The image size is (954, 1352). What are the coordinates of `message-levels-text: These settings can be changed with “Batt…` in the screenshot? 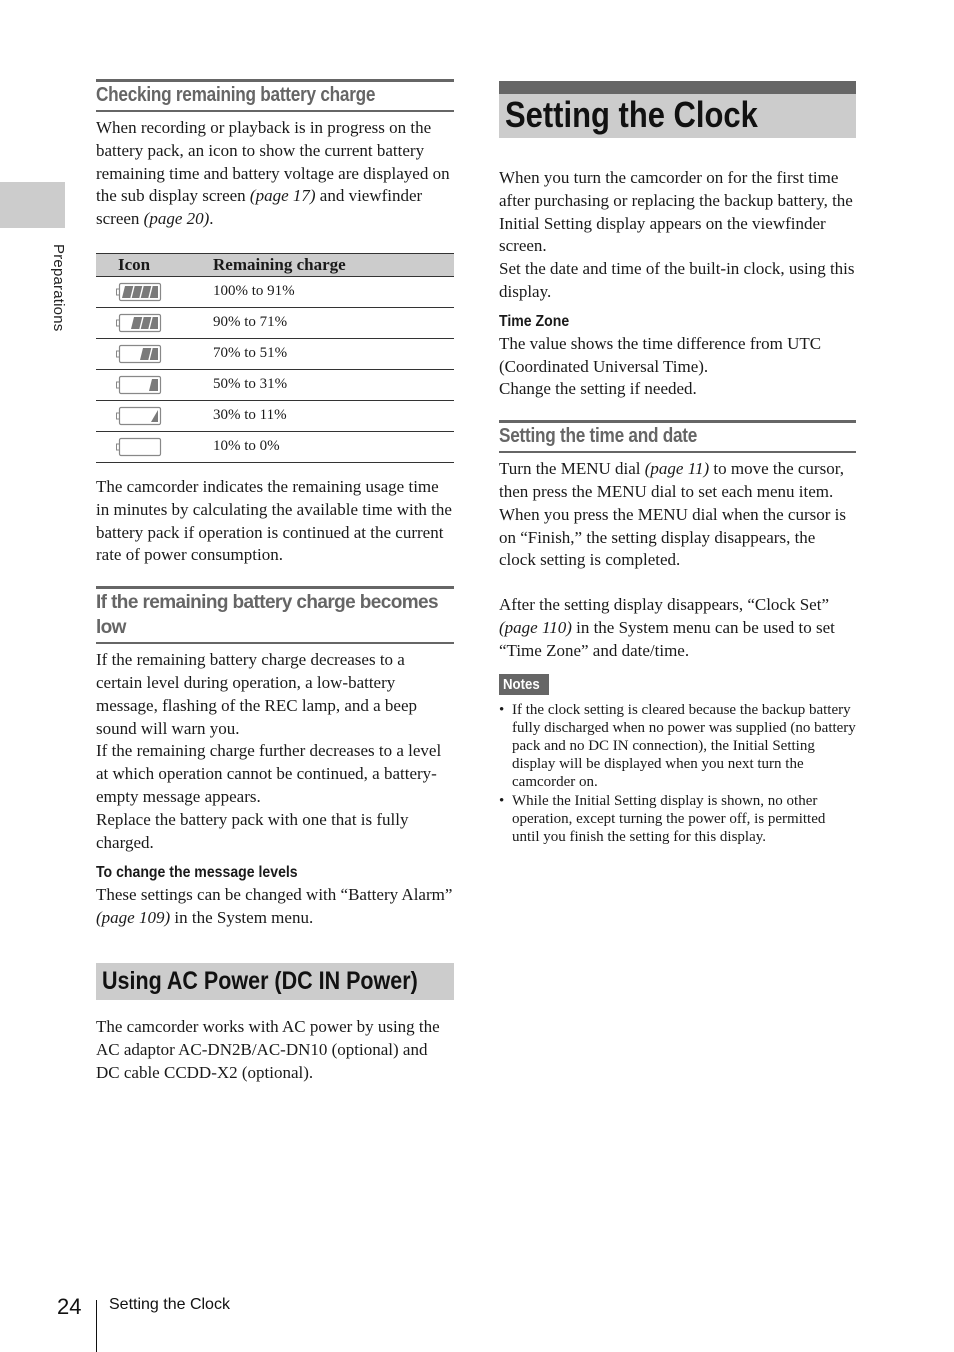 It's located at (274, 906).